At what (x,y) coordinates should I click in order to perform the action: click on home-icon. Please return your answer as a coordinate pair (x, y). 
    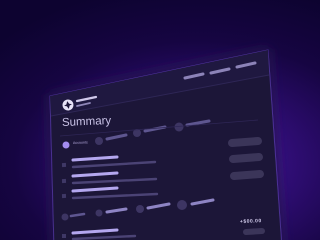
    Looking at the image, I should click on (66, 145).